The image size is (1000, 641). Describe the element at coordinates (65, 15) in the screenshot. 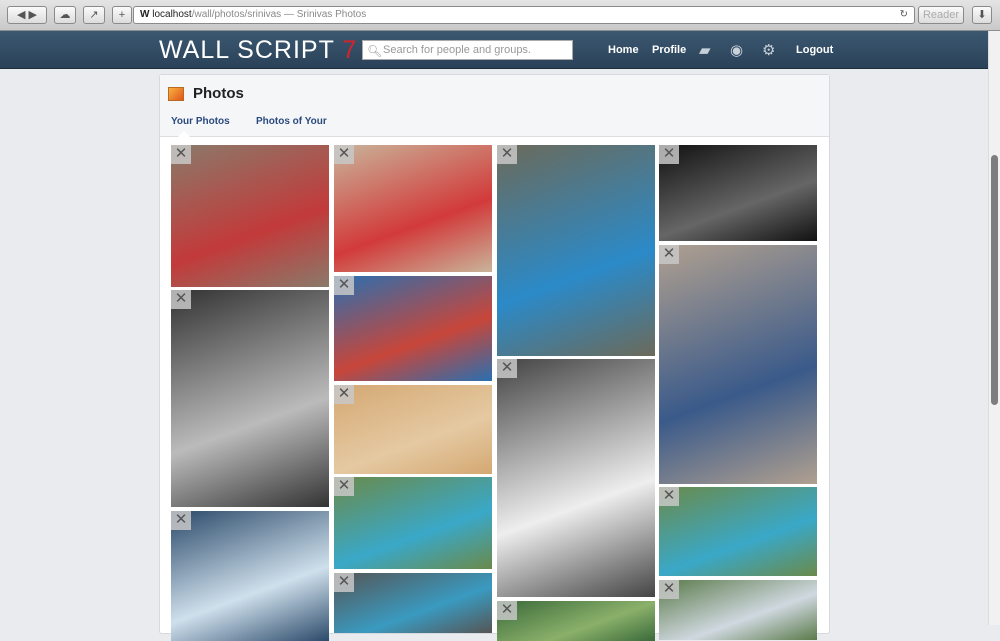

I see `icloud-icon: ☁` at that location.